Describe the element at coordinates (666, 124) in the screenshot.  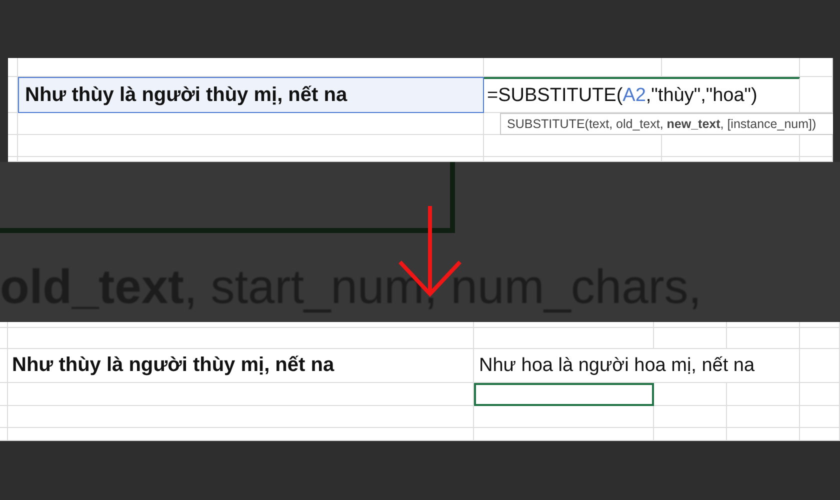
I see `function-tooltip: SUBSTITUTE(text, old_text, new_text, [instance_num])` at that location.